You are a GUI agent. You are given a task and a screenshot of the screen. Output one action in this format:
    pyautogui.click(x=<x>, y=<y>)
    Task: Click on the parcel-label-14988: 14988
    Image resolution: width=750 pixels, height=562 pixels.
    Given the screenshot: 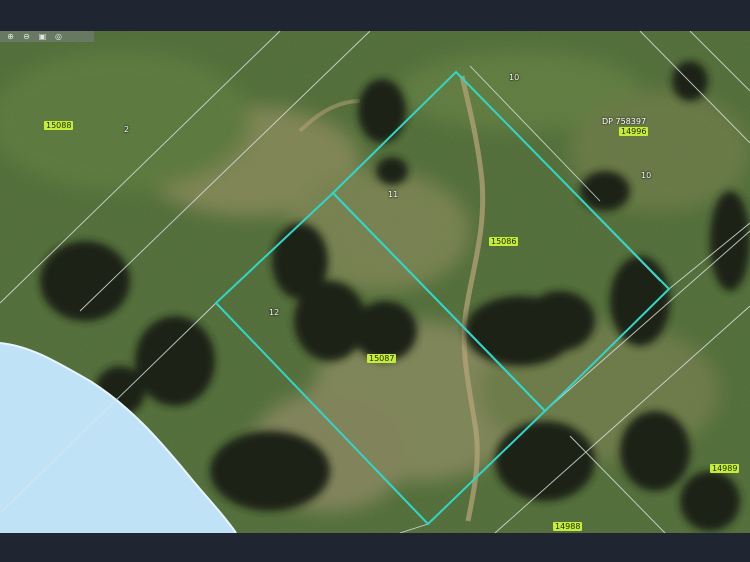 What is the action you would take?
    pyautogui.click(x=568, y=526)
    